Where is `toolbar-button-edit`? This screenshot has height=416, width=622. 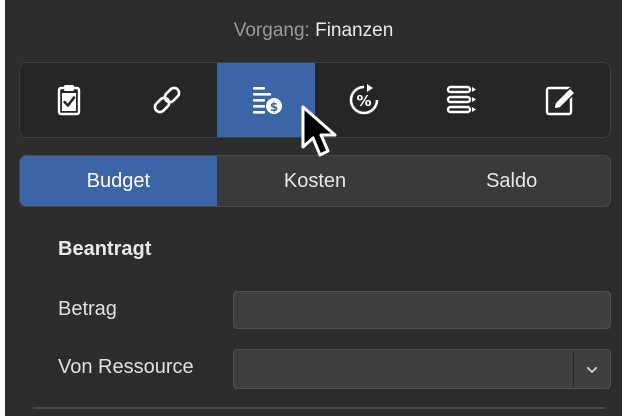 toolbar-button-edit is located at coordinates (561, 100).